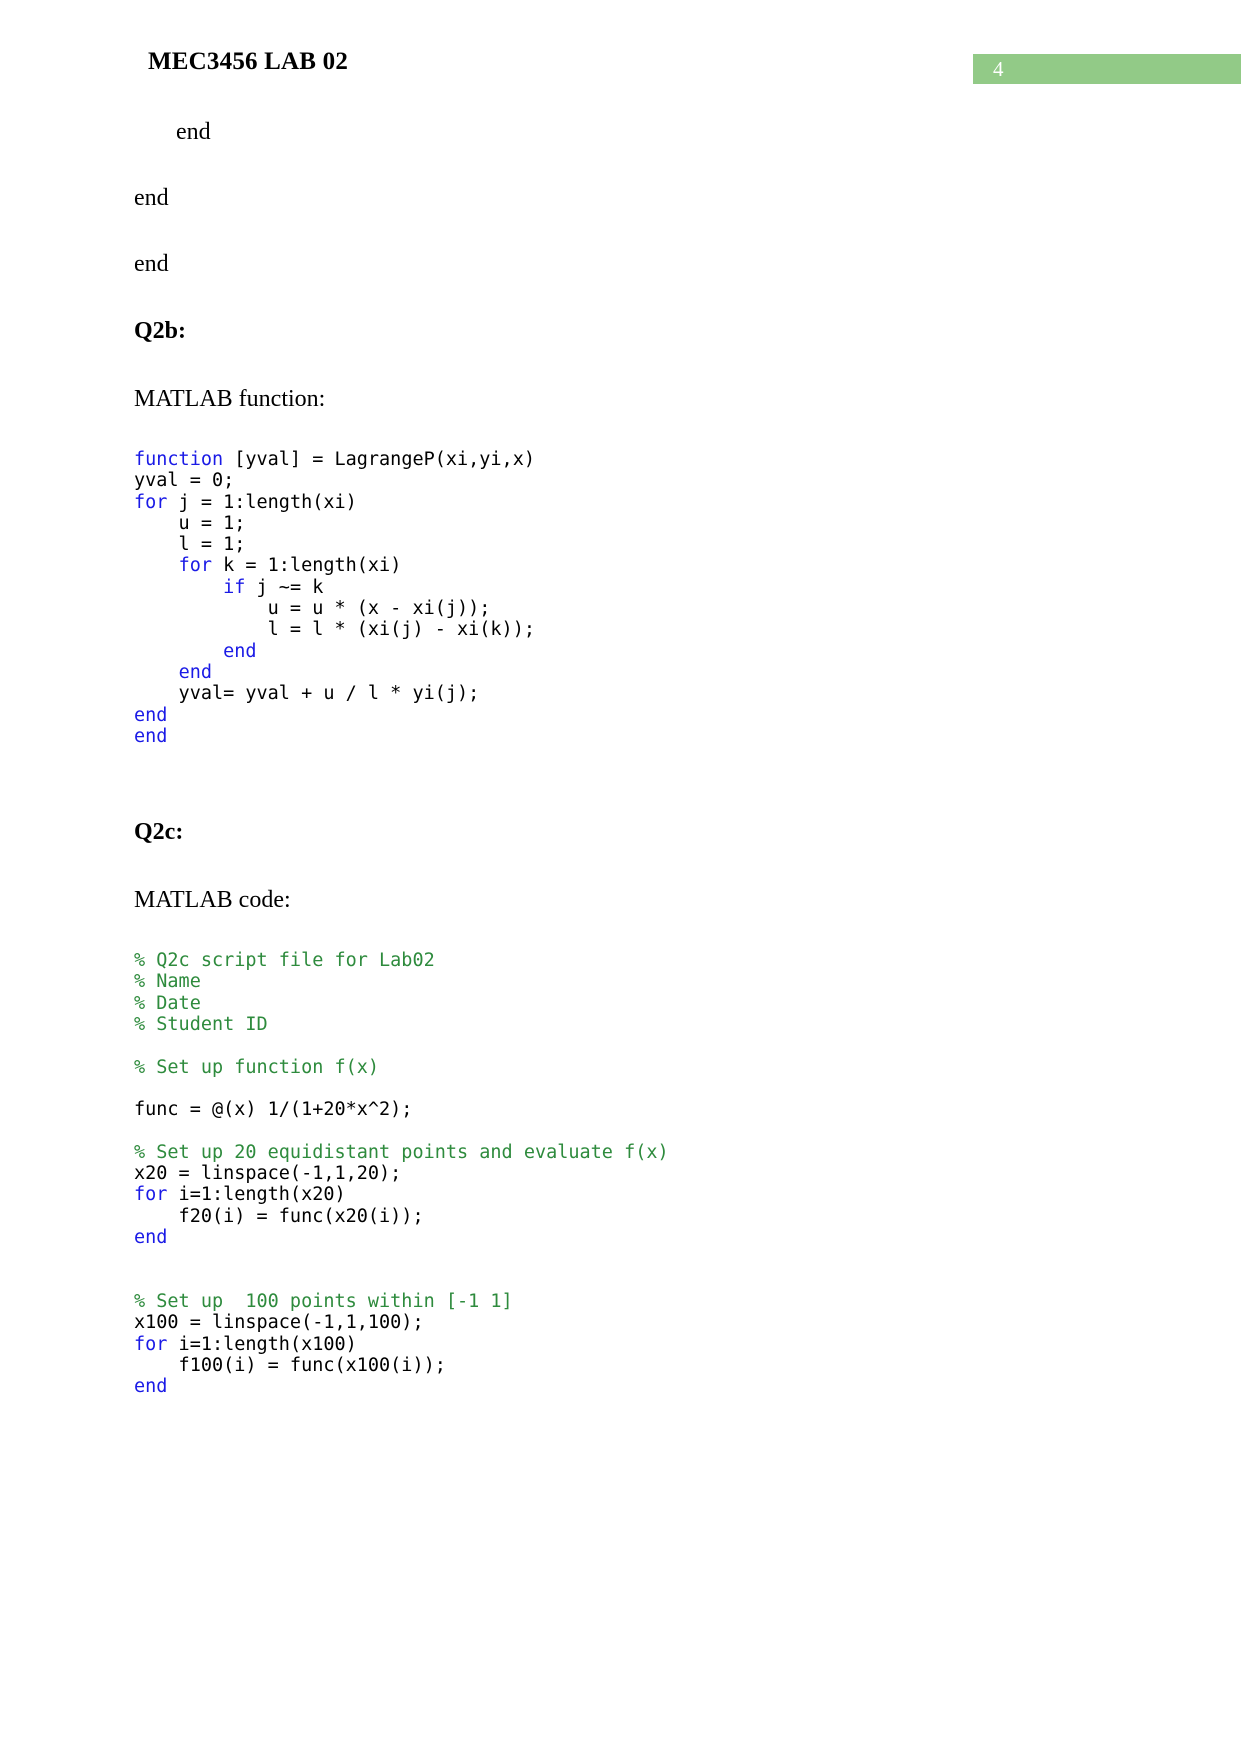 This screenshot has width=1241, height=1754. I want to click on text-end-2: end, so click(151, 264).